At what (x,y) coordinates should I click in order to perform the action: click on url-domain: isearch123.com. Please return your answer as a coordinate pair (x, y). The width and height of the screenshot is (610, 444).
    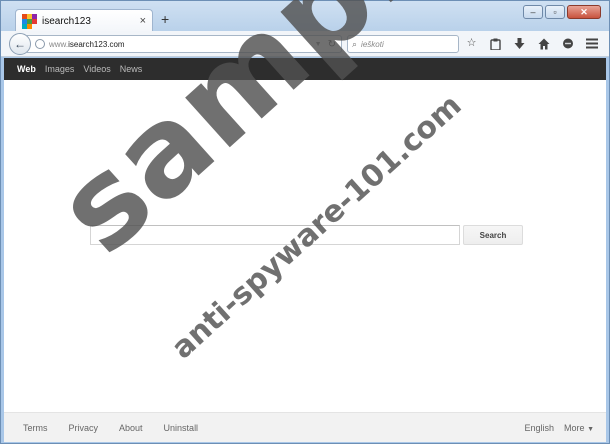
    Looking at the image, I should click on (96, 44).